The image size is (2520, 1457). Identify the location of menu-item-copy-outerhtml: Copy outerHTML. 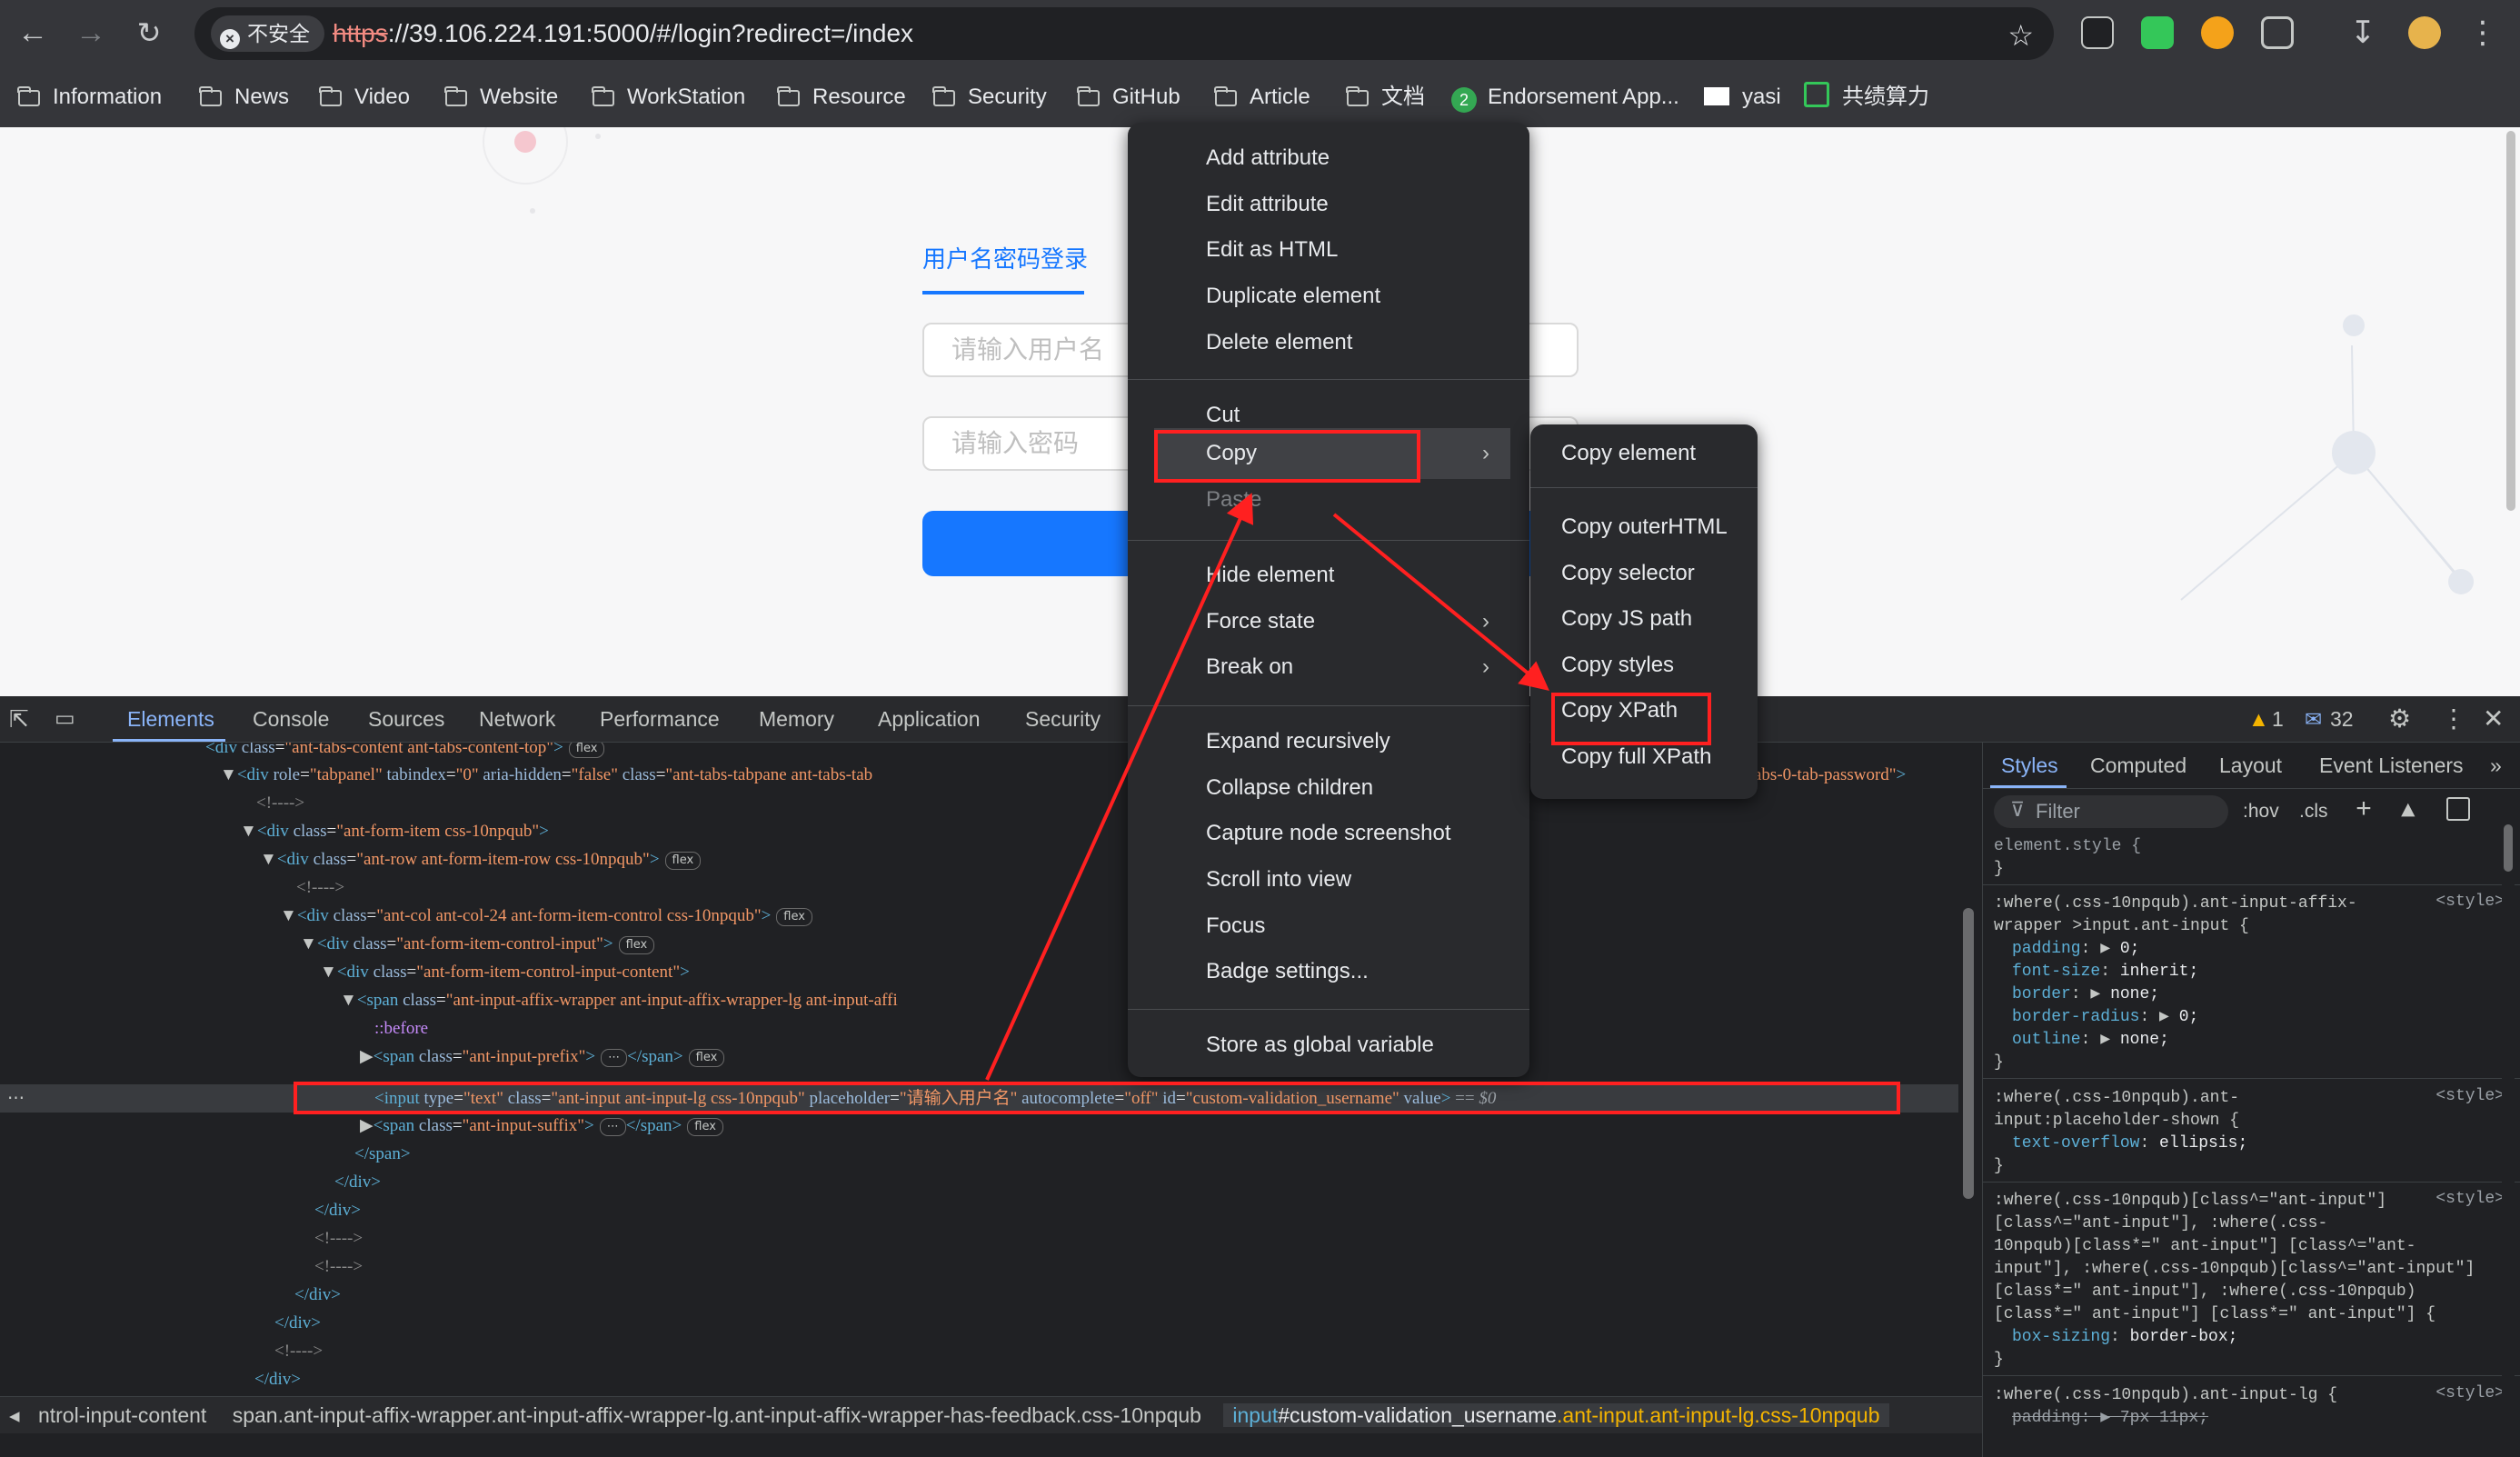
(1644, 527).